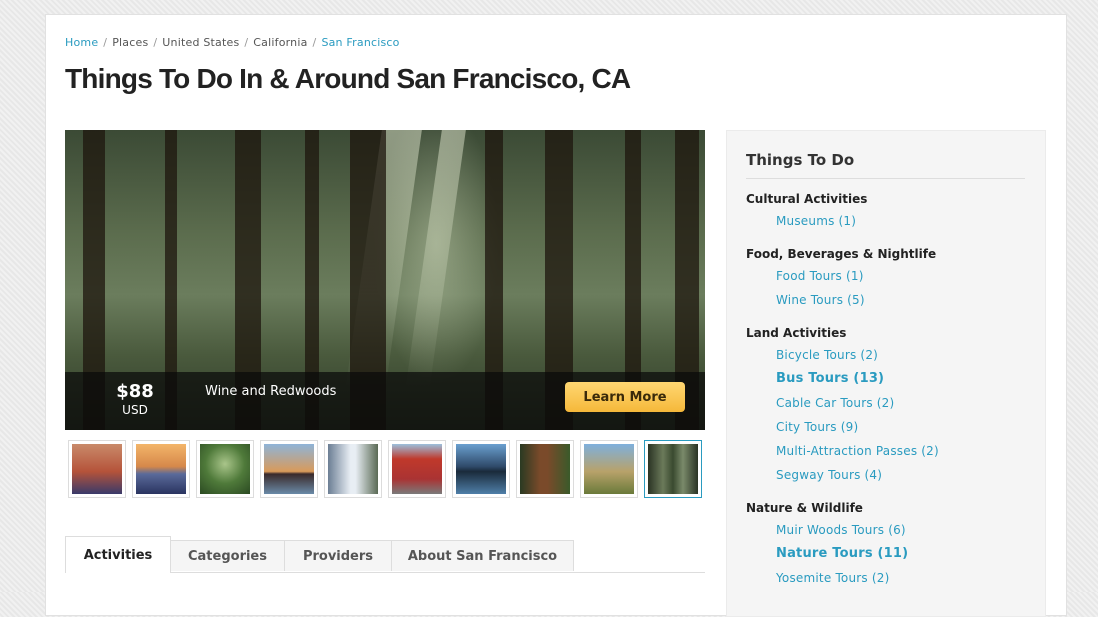  I want to click on price-amount: $88, so click(135, 391).